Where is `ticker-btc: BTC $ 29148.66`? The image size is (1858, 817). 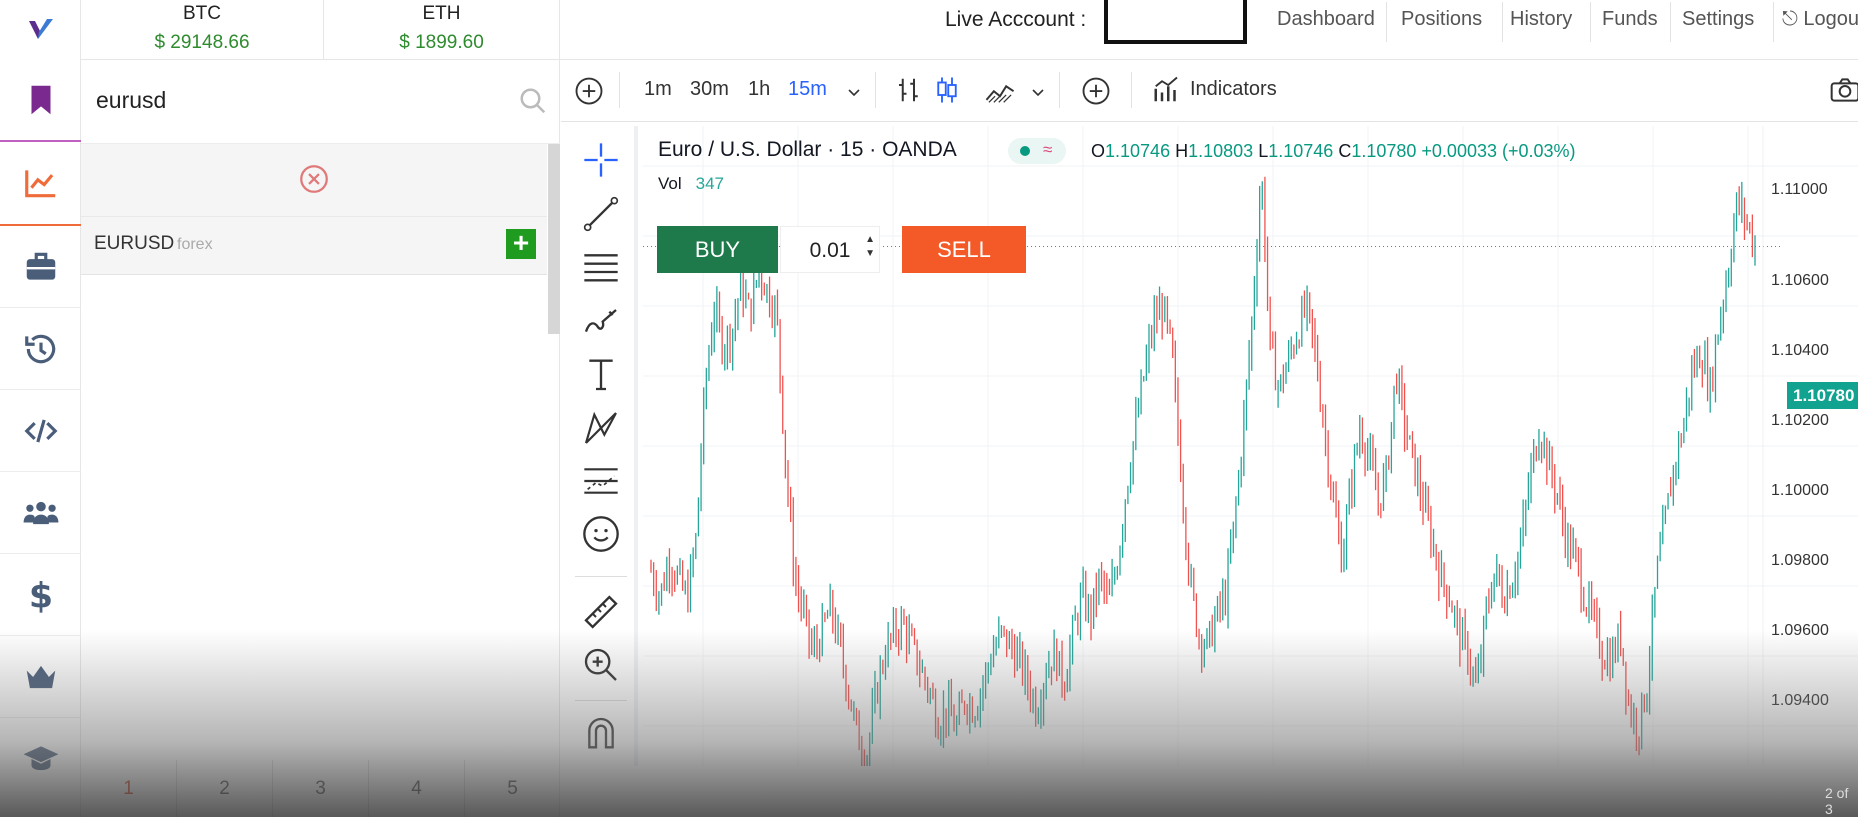
ticker-btc: BTC $ 29148.66 is located at coordinates (202, 30).